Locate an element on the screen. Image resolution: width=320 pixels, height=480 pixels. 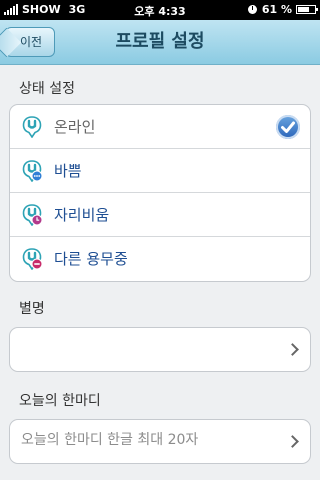
status-bar: SHOW 3G 오후 4:33 61 % is located at coordinates (160, 10).